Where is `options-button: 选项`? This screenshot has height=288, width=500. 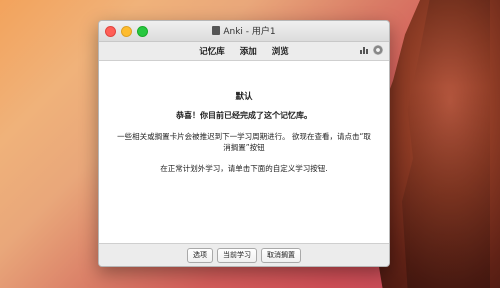
options-button: 选项 is located at coordinates (200, 255).